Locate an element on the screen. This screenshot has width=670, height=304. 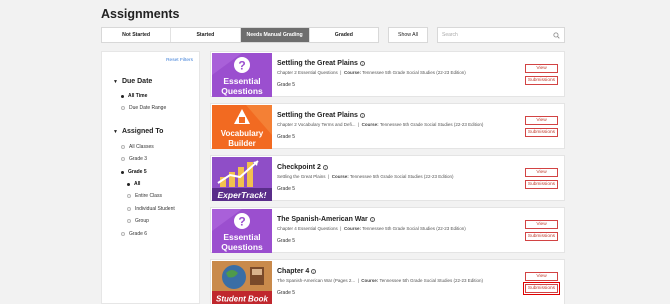
option-label: All Time is located at coordinates (138, 96).